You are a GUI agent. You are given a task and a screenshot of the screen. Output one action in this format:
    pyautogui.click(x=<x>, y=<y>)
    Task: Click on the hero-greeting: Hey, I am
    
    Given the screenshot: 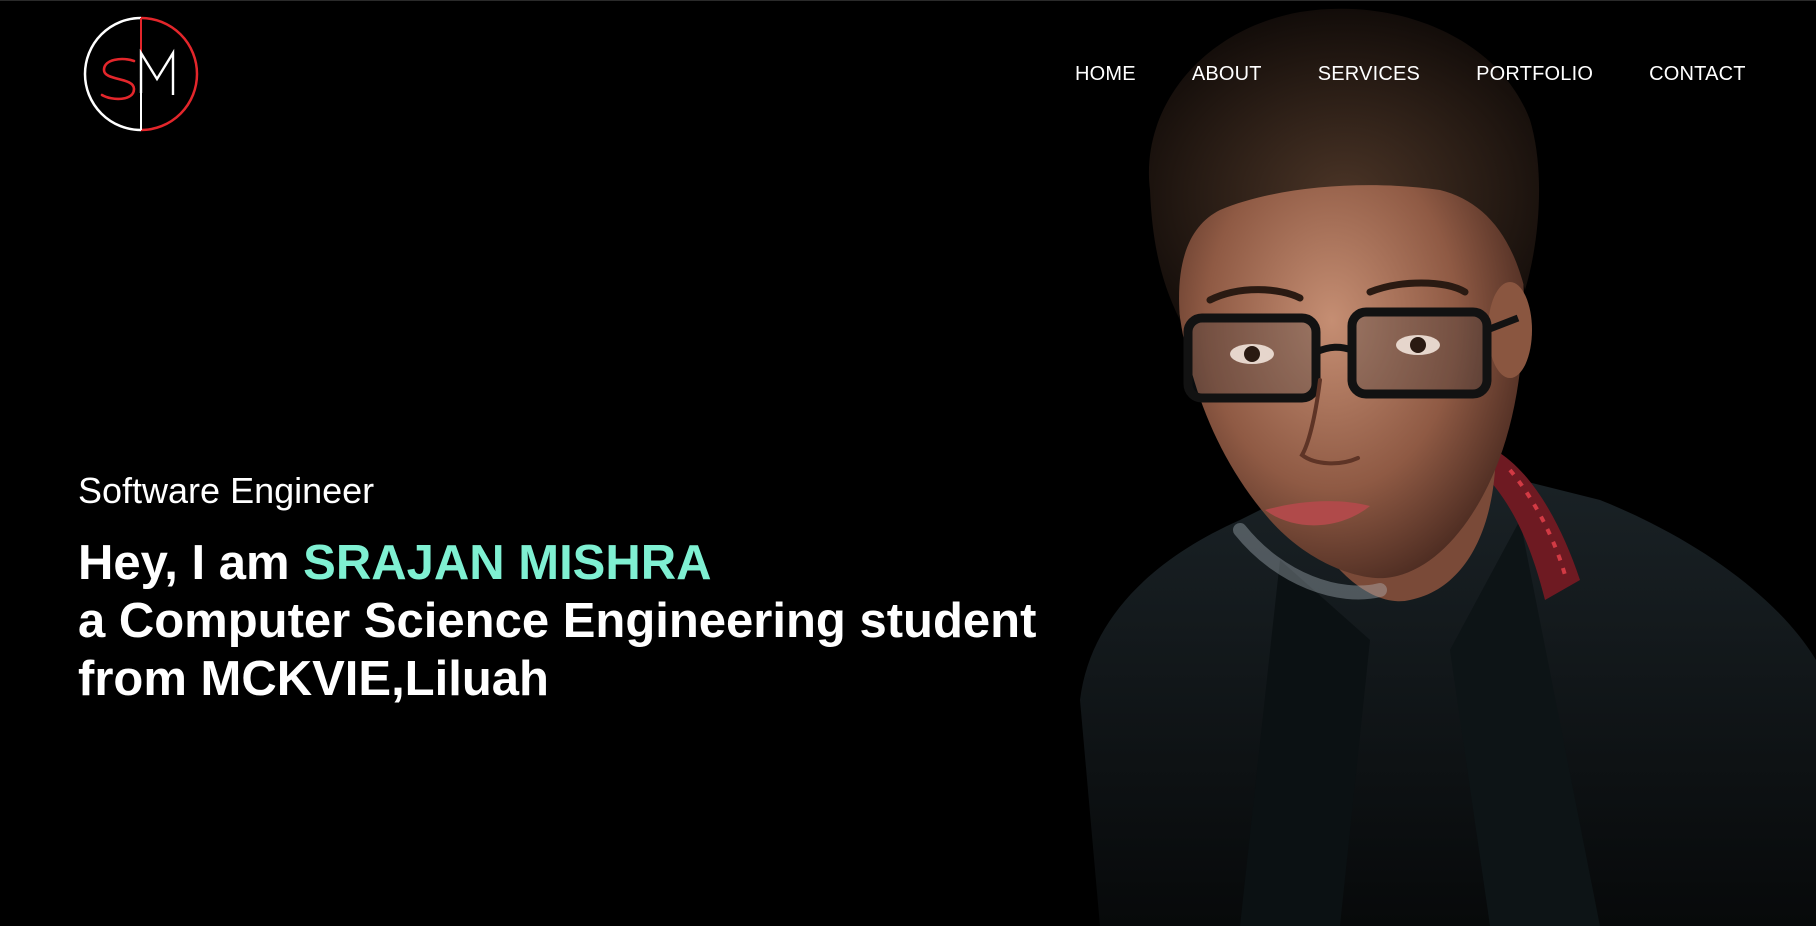 What is the action you would take?
    pyautogui.click(x=191, y=563)
    